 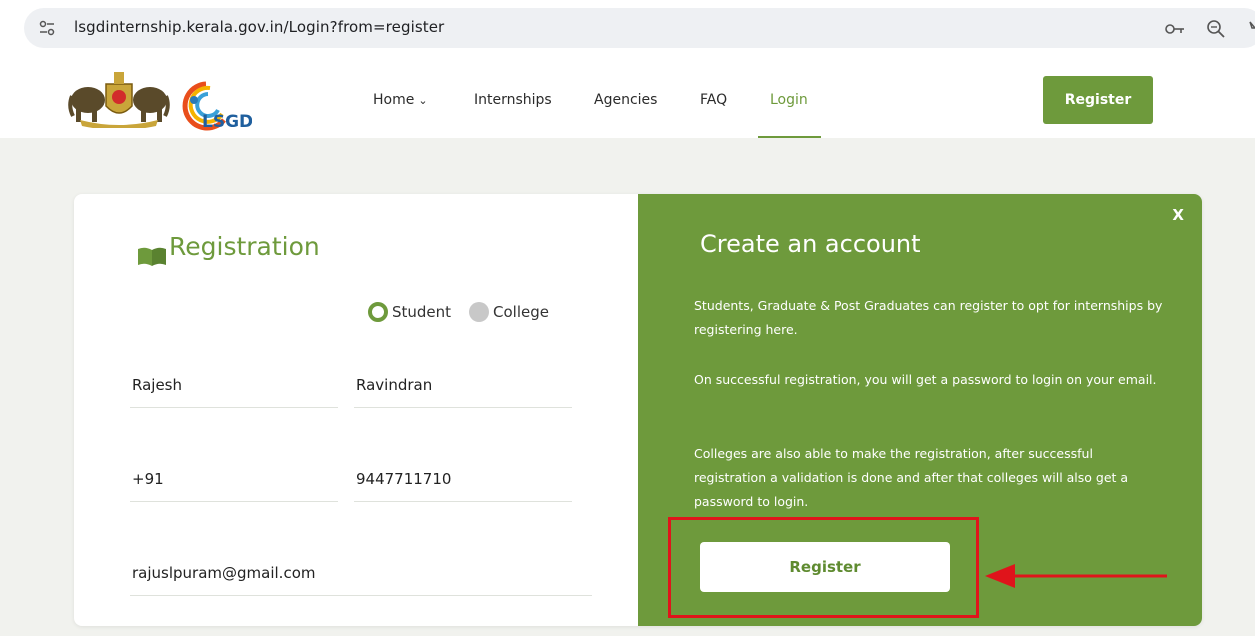 What do you see at coordinates (47, 28) in the screenshot?
I see `site-settings-icon` at bounding box center [47, 28].